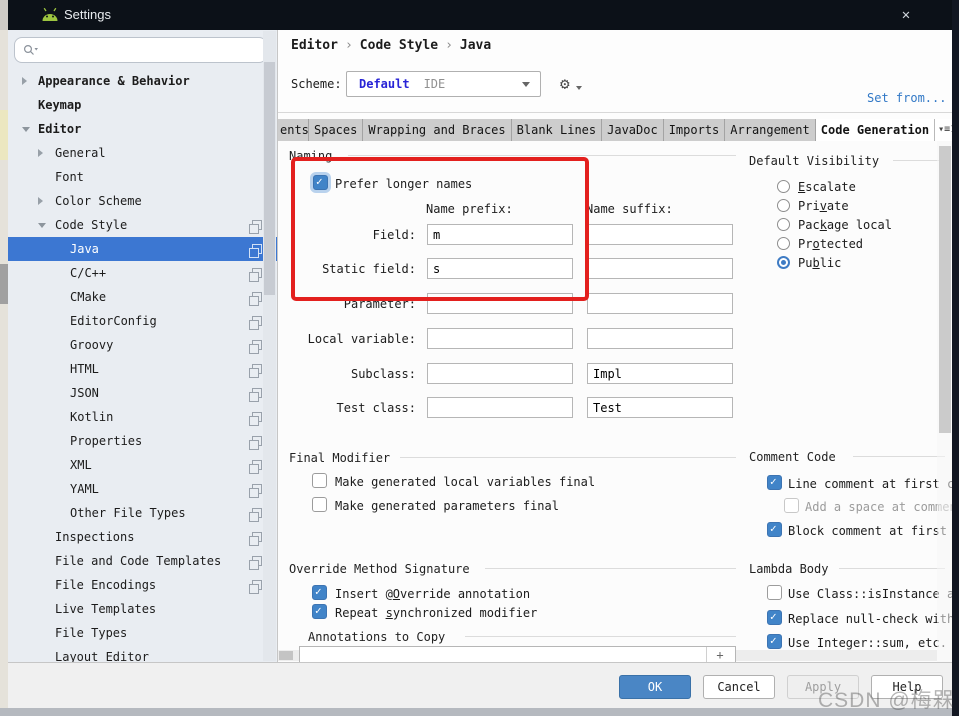 Image resolution: width=959 pixels, height=716 pixels. What do you see at coordinates (142, 513) in the screenshot?
I see `sidebar-item-other-file-types: Other File Types` at bounding box center [142, 513].